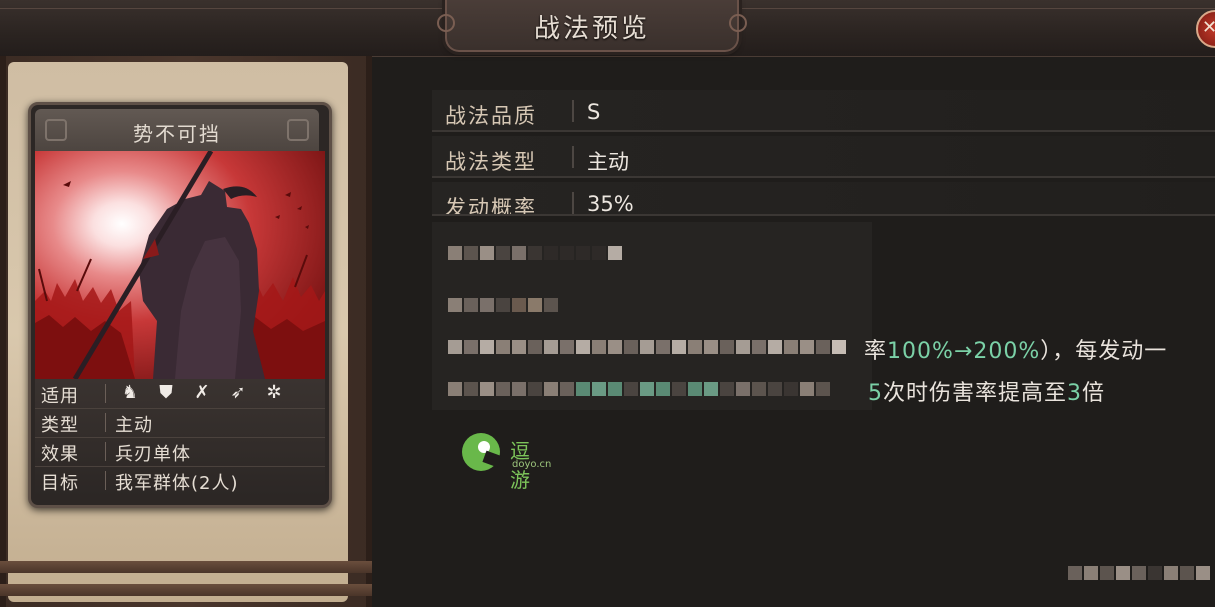 This screenshot has height=607, width=1215. I want to click on description-text: 倍, so click(1094, 393).